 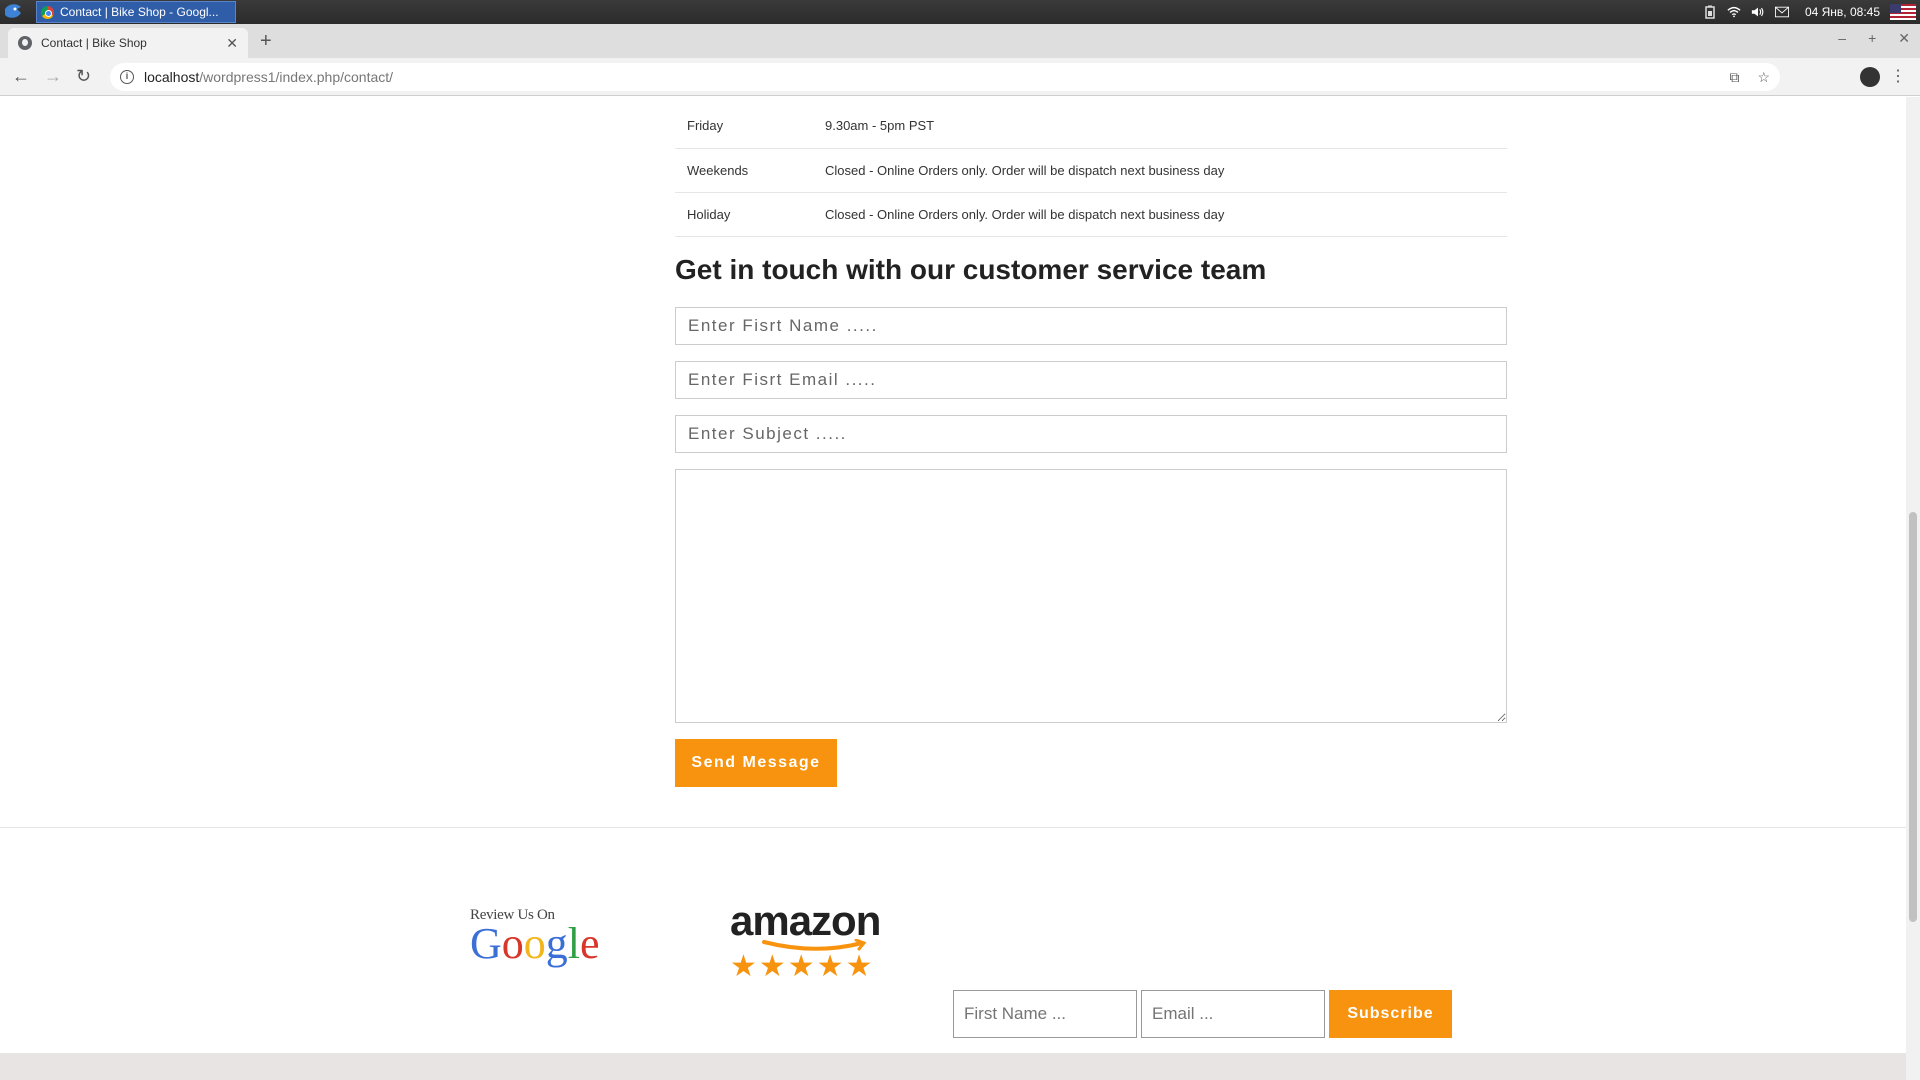 I want to click on close-window-icon: ✕, so click(x=1904, y=38).